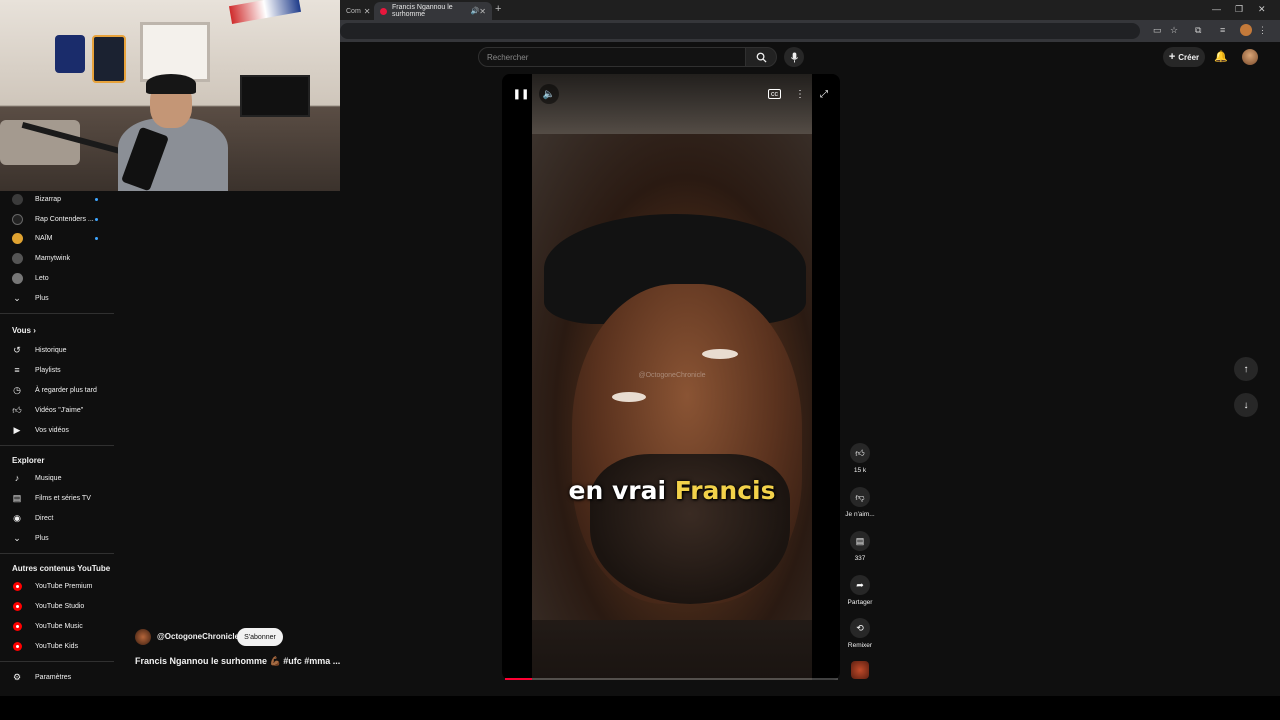  What do you see at coordinates (1174, 30) in the screenshot?
I see `bookmark-star-icon: ☆` at bounding box center [1174, 30].